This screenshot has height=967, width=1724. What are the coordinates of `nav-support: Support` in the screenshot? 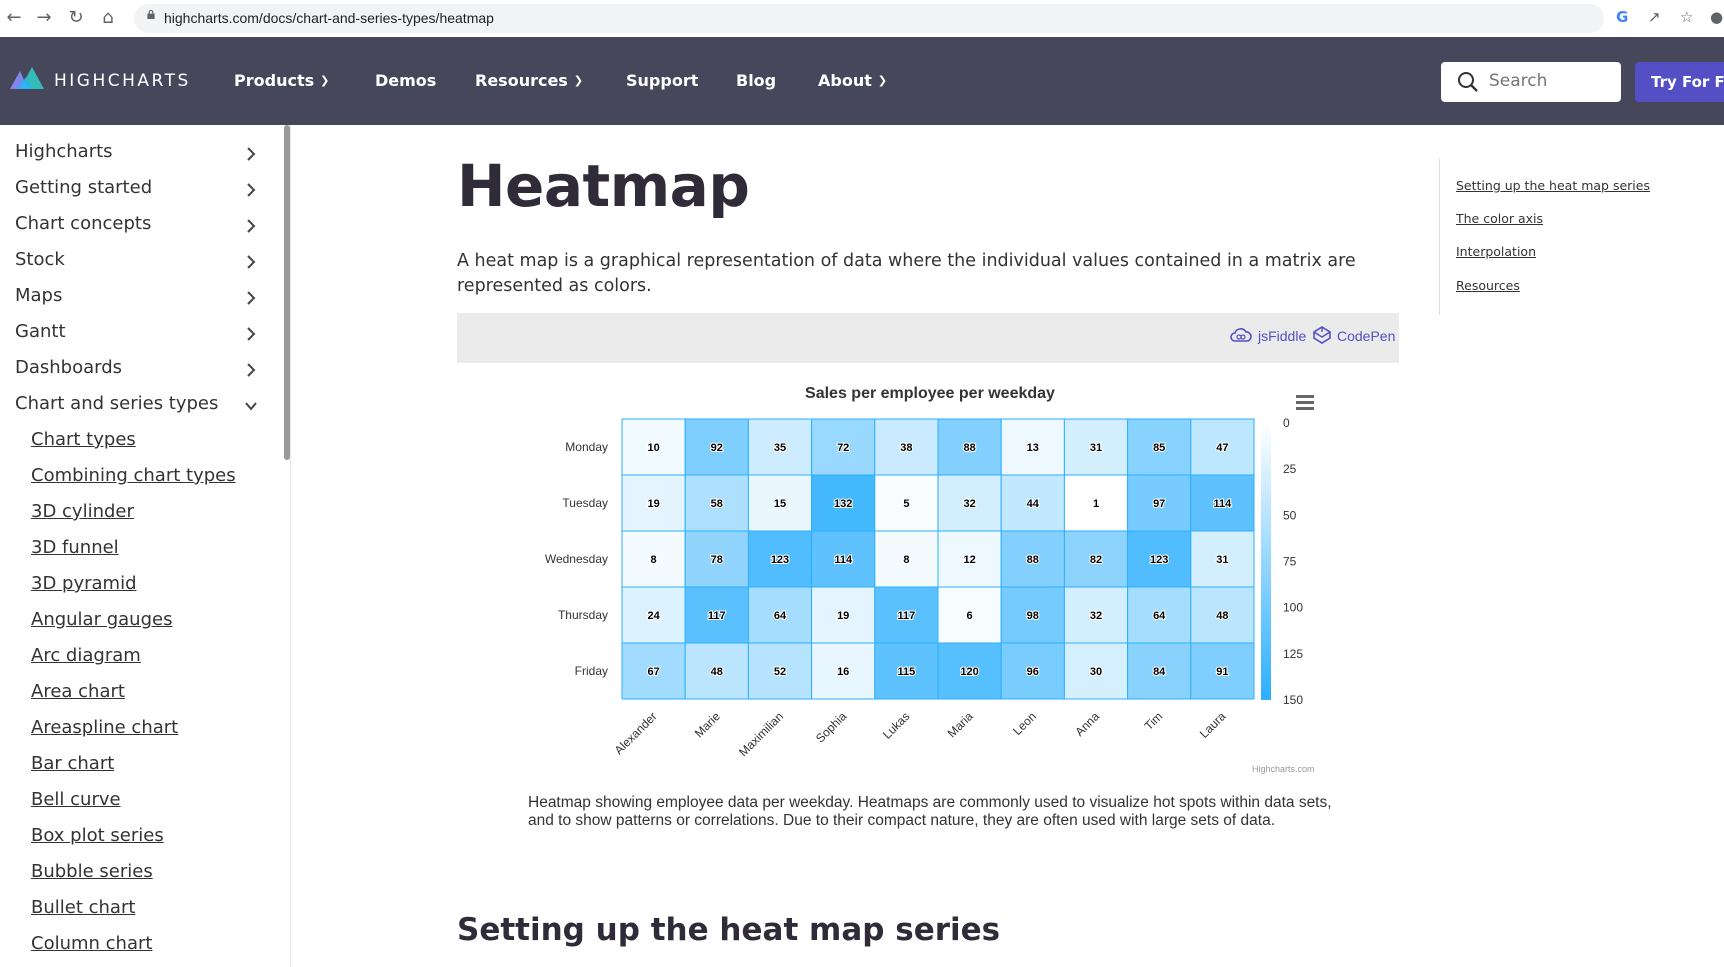 It's located at (662, 80).